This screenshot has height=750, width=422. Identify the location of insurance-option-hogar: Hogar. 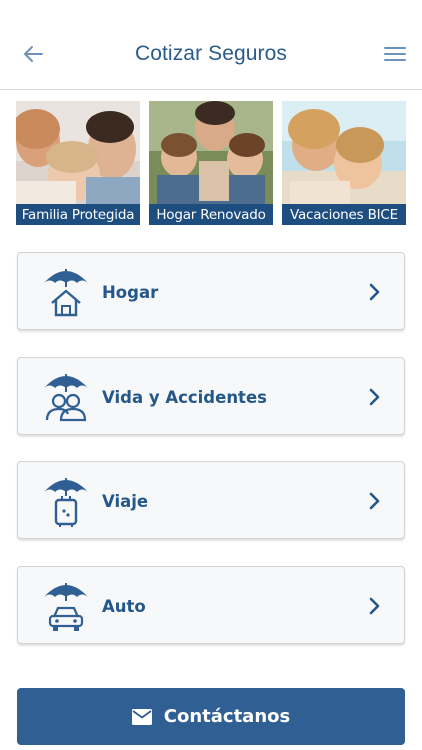
(211, 291).